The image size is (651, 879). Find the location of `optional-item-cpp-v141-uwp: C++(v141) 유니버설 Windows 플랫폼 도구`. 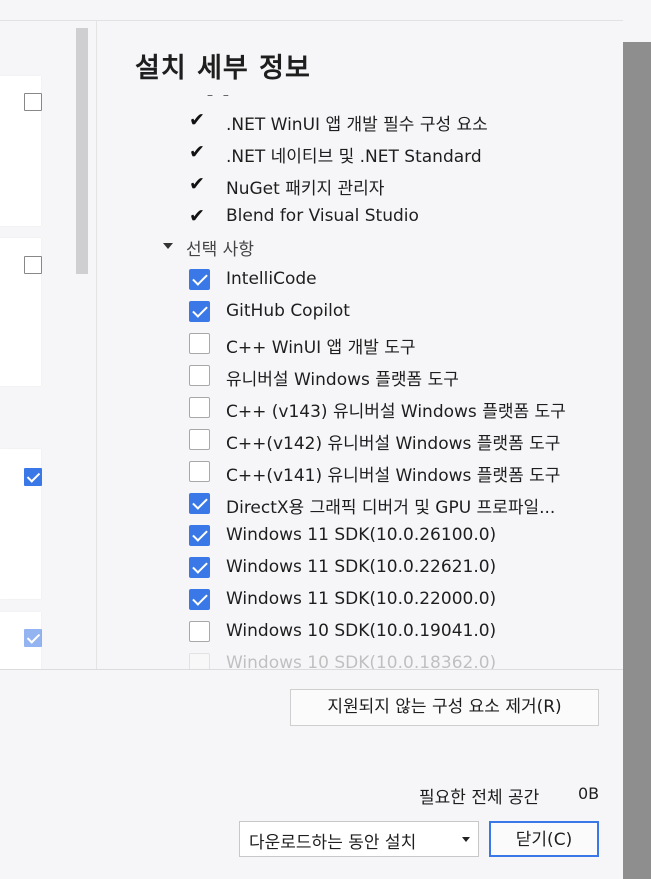

optional-item-cpp-v141-uwp: C++(v141) 유니버설 Windows 플랫폼 도구 is located at coordinates (360, 471).